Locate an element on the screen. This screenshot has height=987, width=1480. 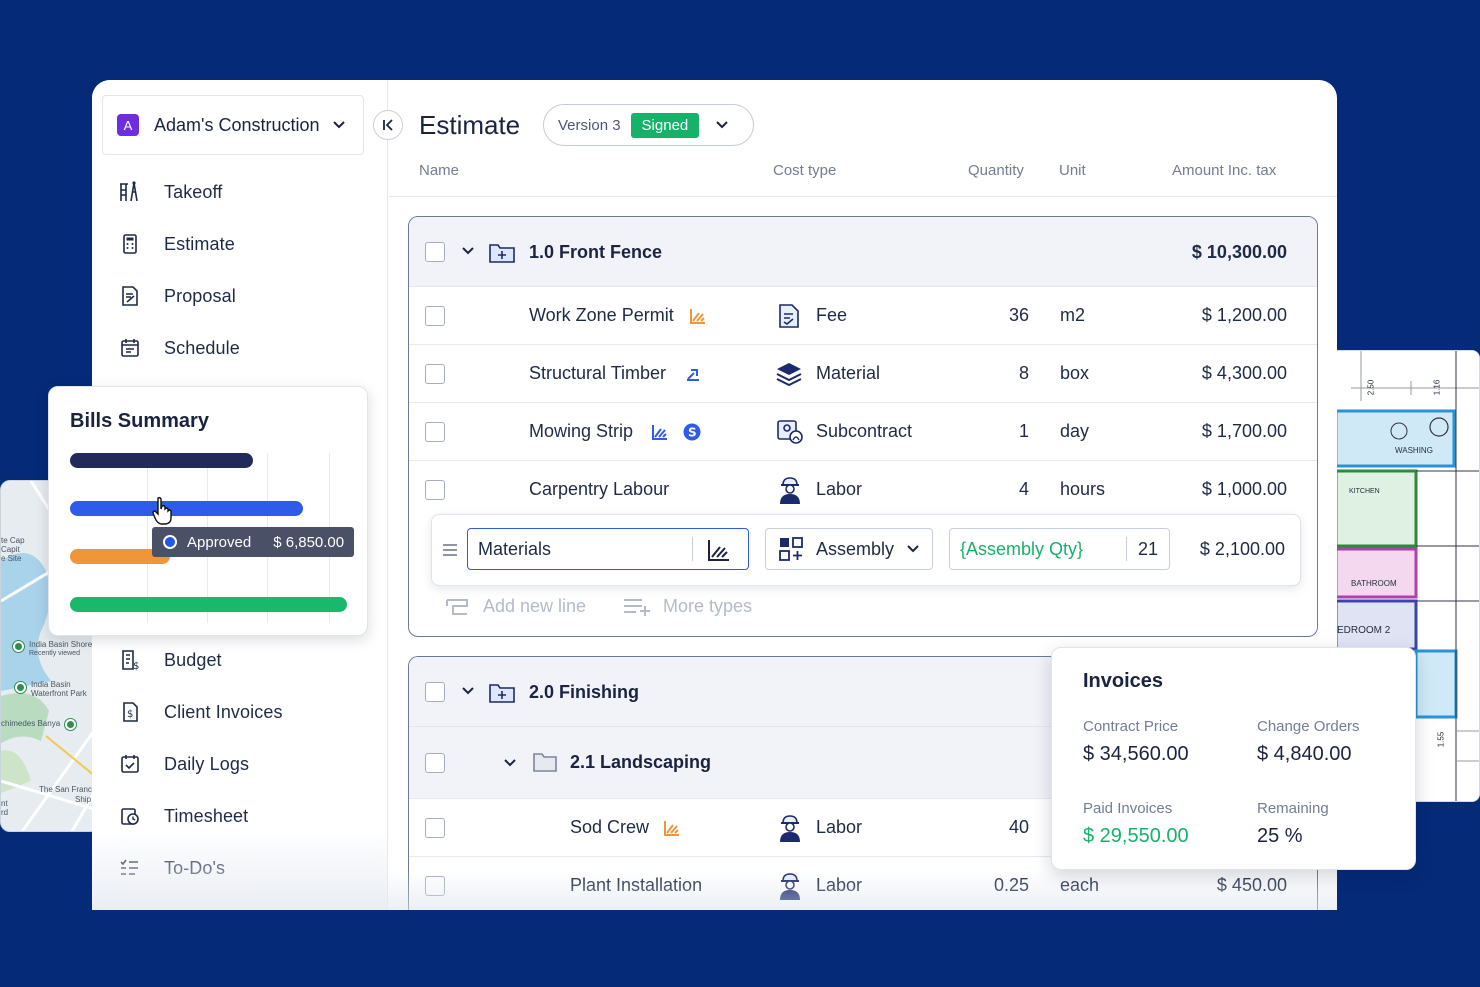
sidebar-item-label: Proposal is located at coordinates (200, 295).